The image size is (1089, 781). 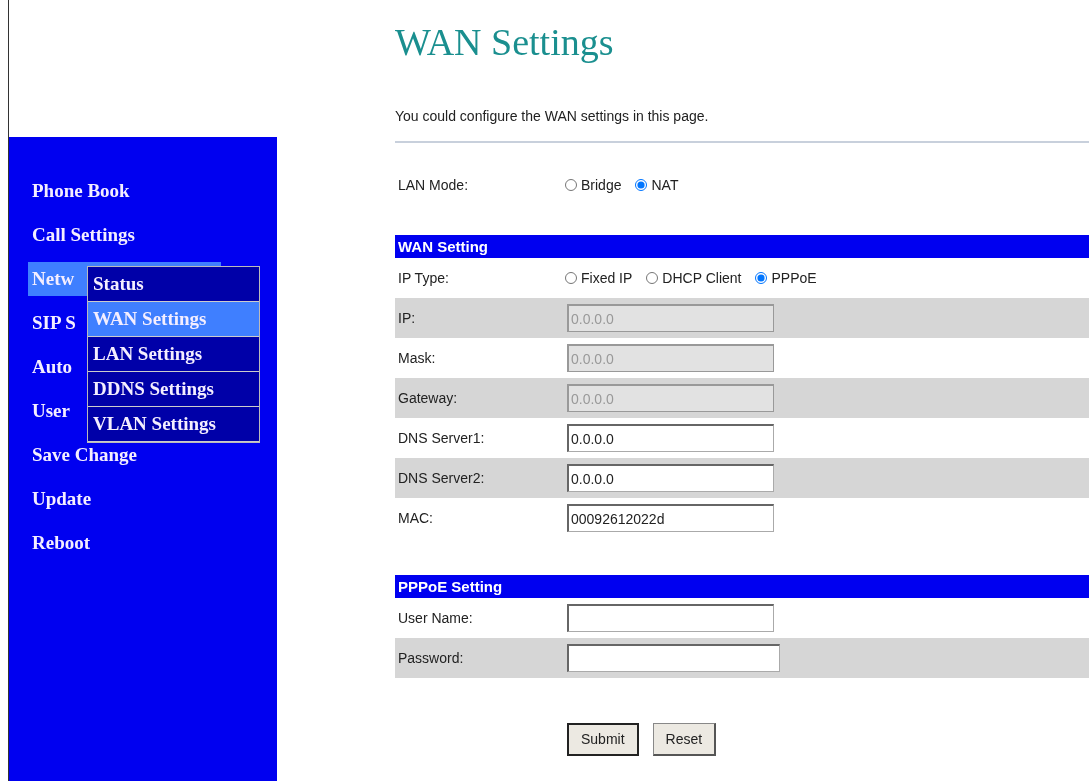 What do you see at coordinates (786, 278) in the screenshot?
I see `radio-option: PPPoE` at bounding box center [786, 278].